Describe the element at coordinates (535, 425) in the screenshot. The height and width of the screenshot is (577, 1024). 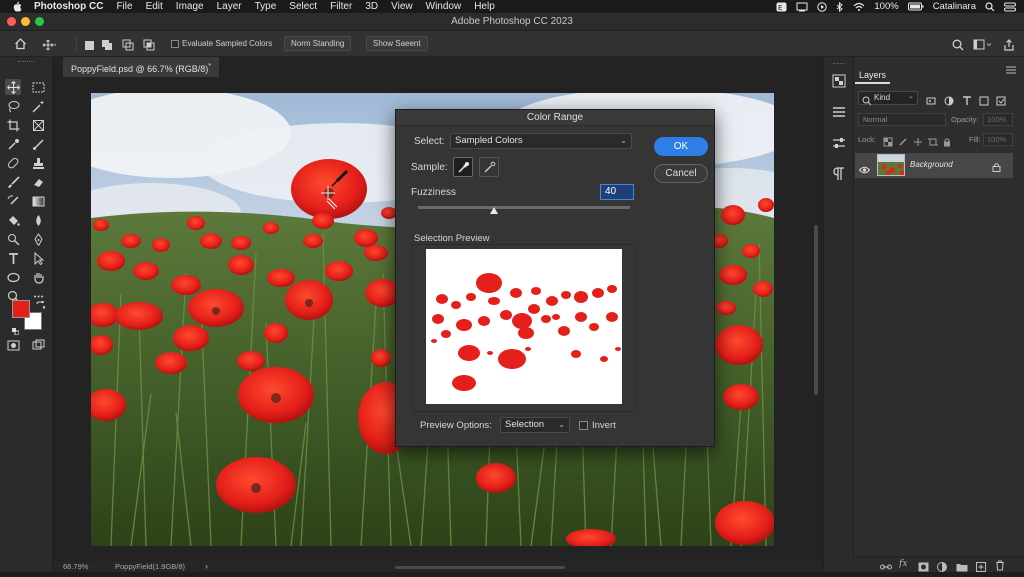
I see `preview-options-dropdown: Selection ⌄` at that location.